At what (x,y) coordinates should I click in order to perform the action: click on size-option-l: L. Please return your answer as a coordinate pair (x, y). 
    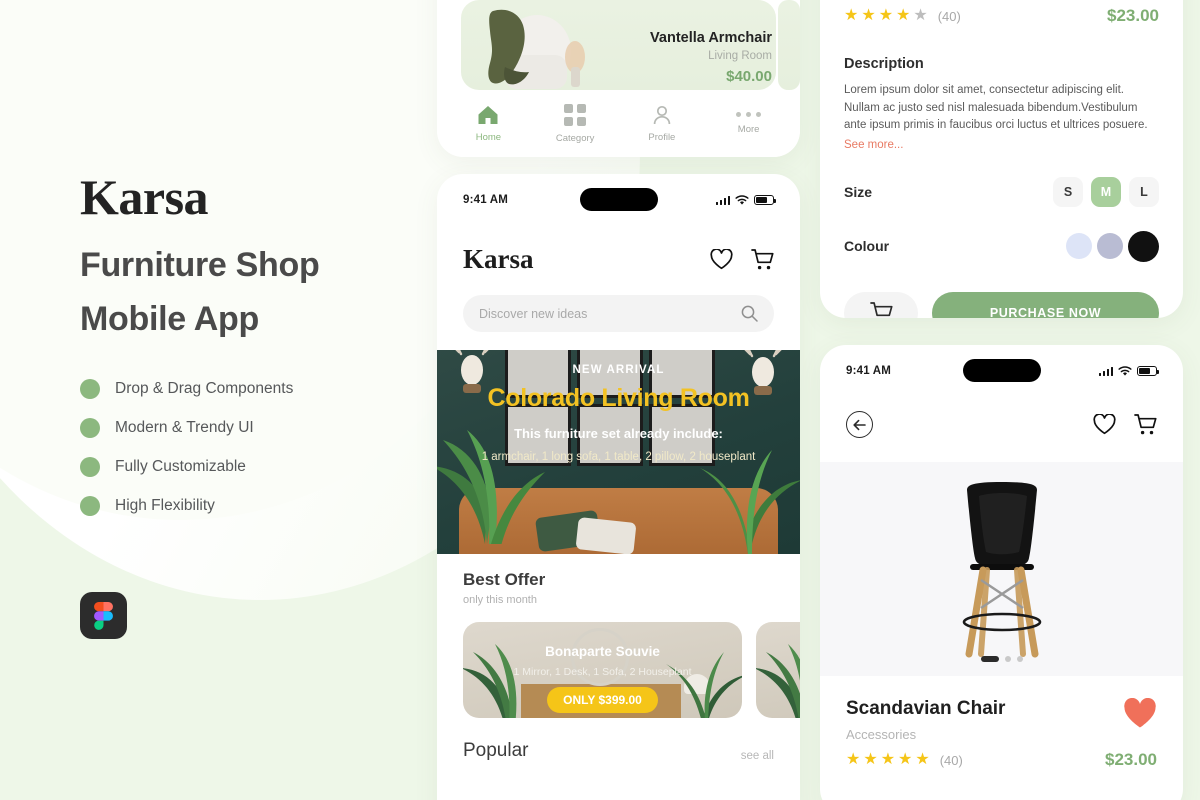
    Looking at the image, I should click on (1144, 191).